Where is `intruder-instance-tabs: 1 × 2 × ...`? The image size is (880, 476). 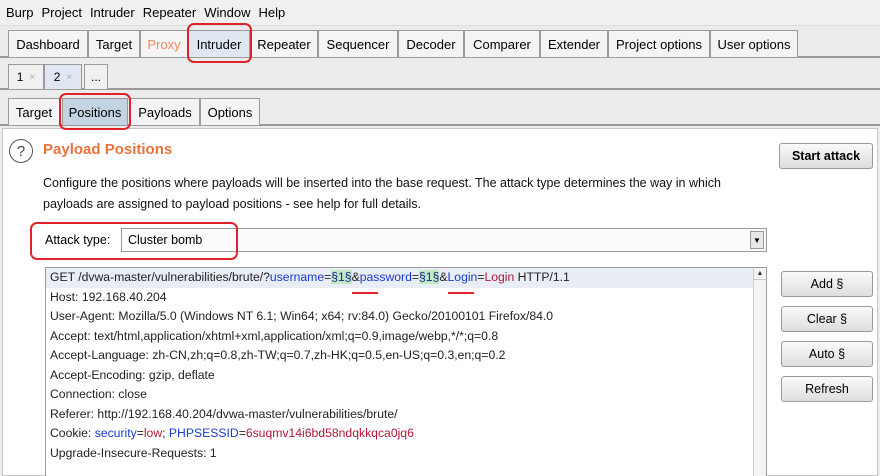 intruder-instance-tabs: 1 × 2 × ... is located at coordinates (440, 76).